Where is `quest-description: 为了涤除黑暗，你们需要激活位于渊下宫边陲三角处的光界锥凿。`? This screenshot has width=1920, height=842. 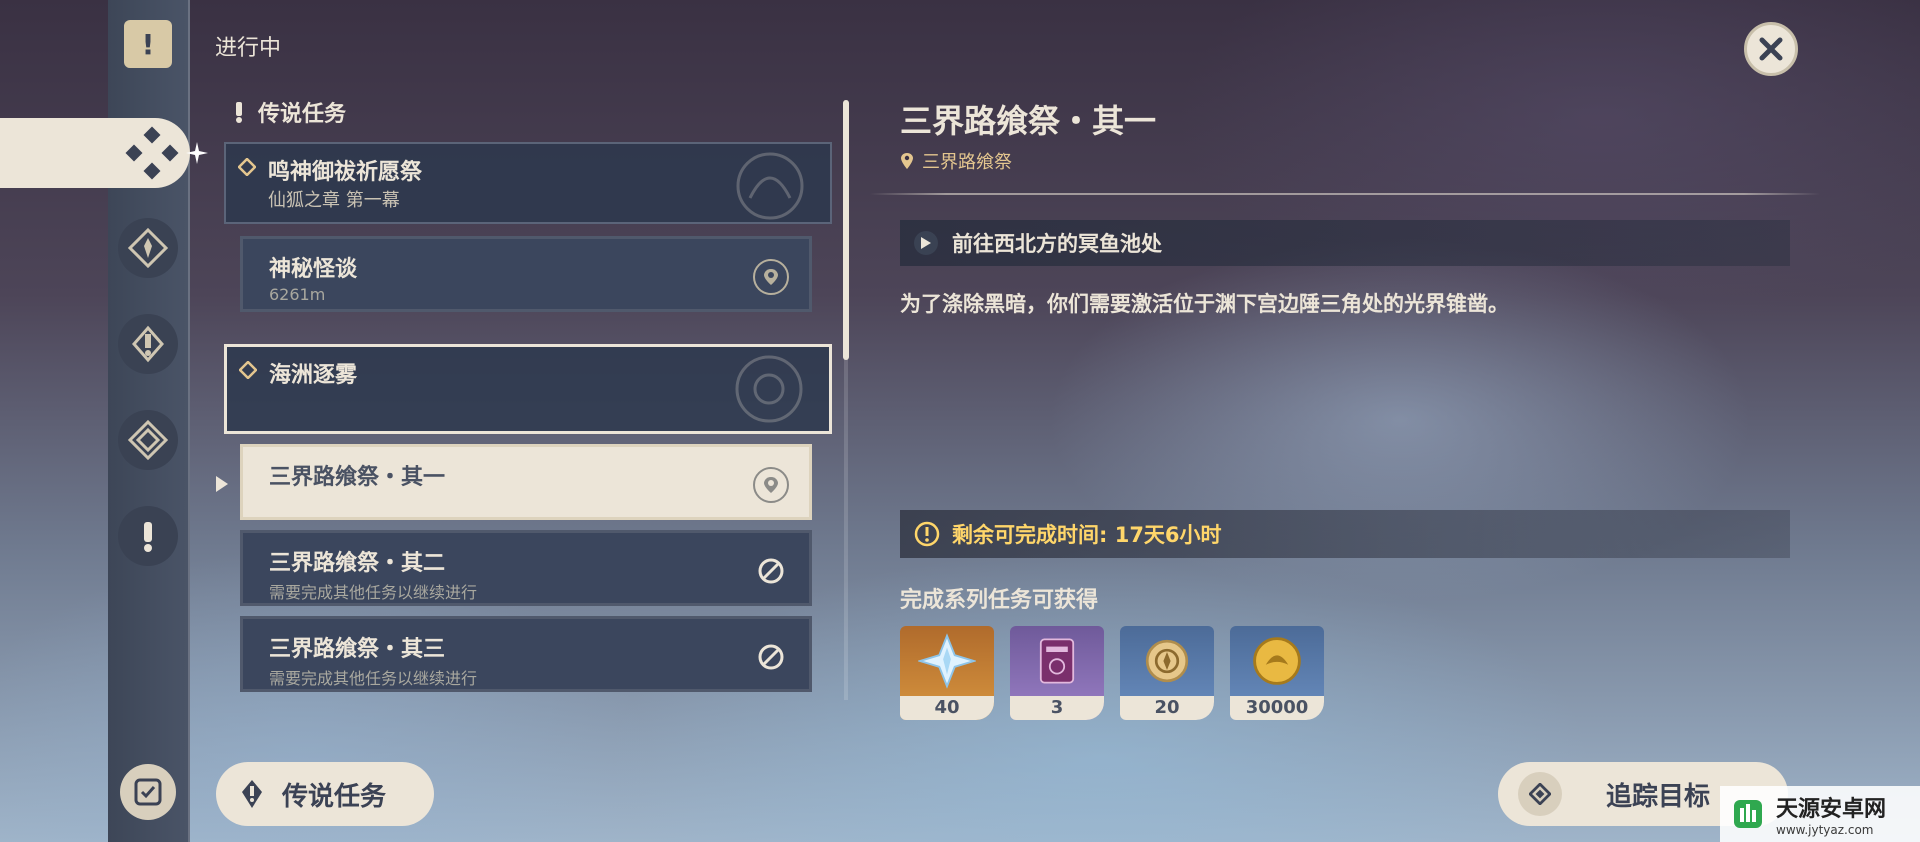
quest-description: 为了涤除黑暗，你们需要激活位于渊下宫边陲三角处的光界锥凿。 is located at coordinates (1204, 304).